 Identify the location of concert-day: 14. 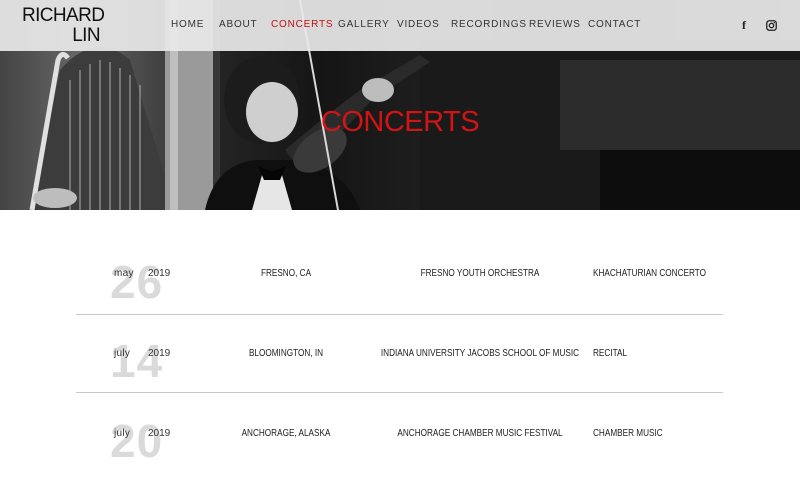
(137, 361).